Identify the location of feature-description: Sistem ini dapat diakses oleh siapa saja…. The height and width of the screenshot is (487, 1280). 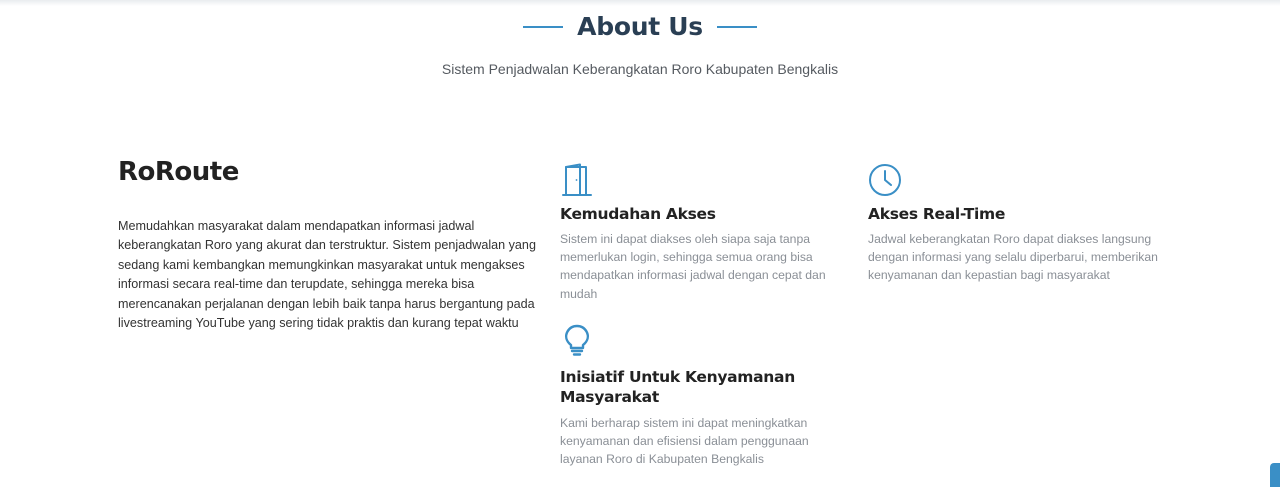
(693, 266).